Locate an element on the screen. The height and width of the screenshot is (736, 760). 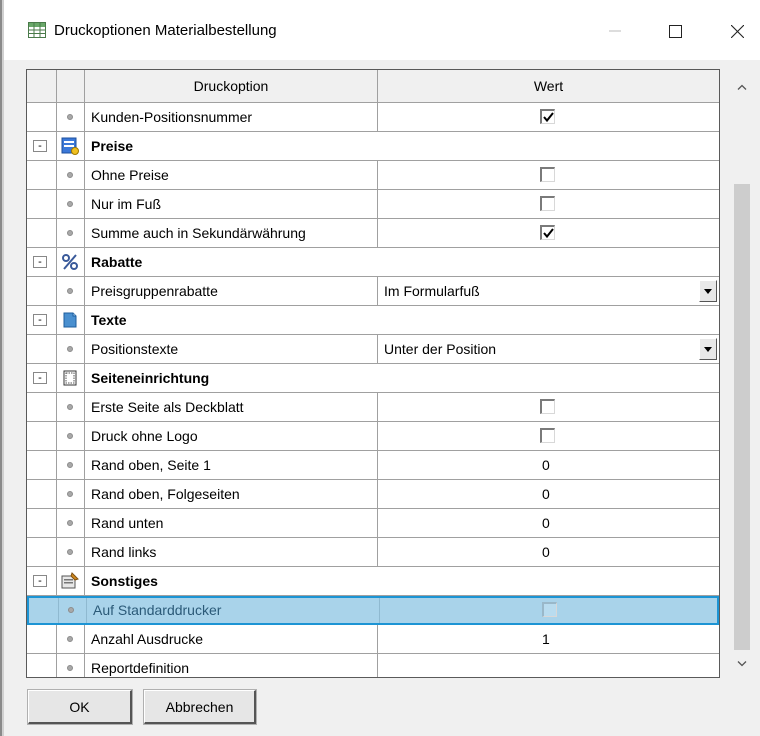
settings-form-icon is located at coordinates (70, 580).